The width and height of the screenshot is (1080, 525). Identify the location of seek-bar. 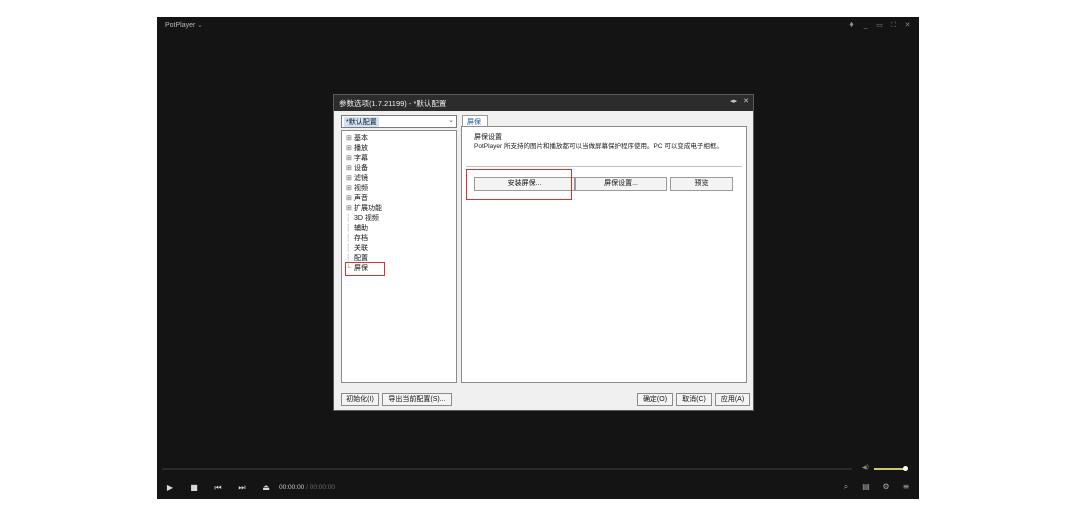
(507, 469).